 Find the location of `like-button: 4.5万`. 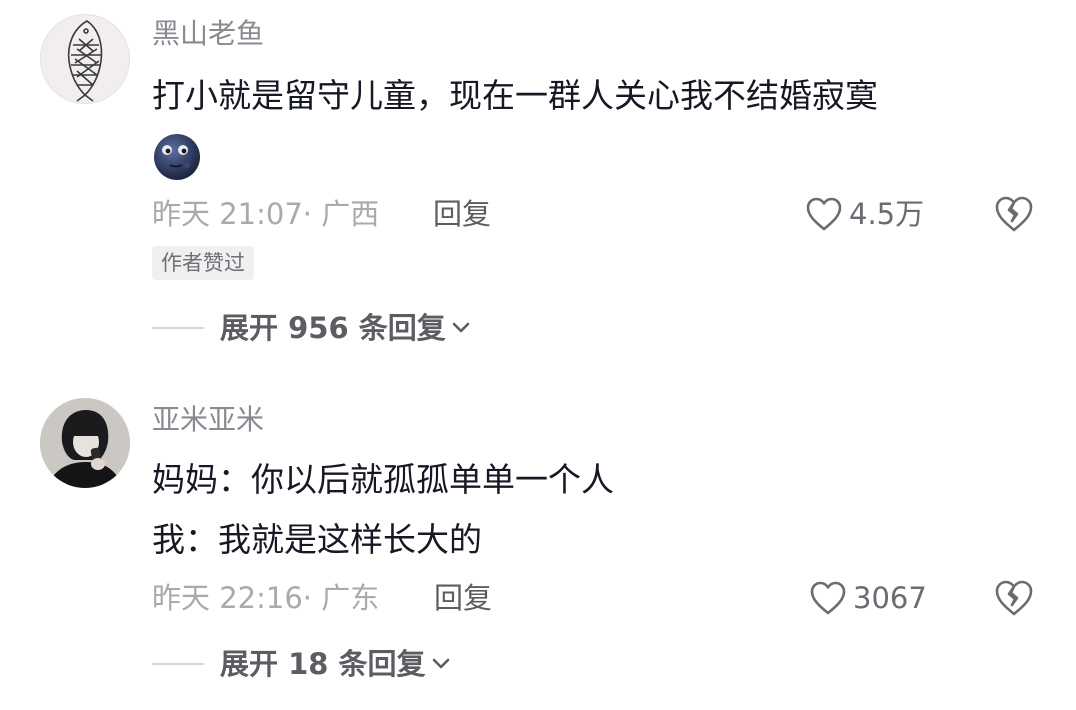

like-button: 4.5万 is located at coordinates (864, 214).